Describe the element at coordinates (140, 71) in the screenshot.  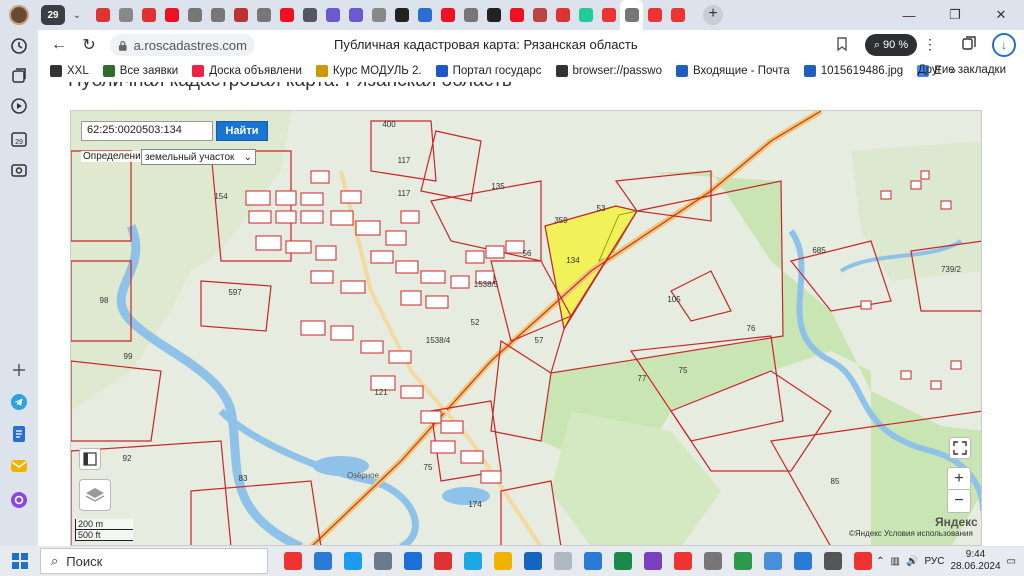
I see `bookmark-item: Все заявки` at that location.